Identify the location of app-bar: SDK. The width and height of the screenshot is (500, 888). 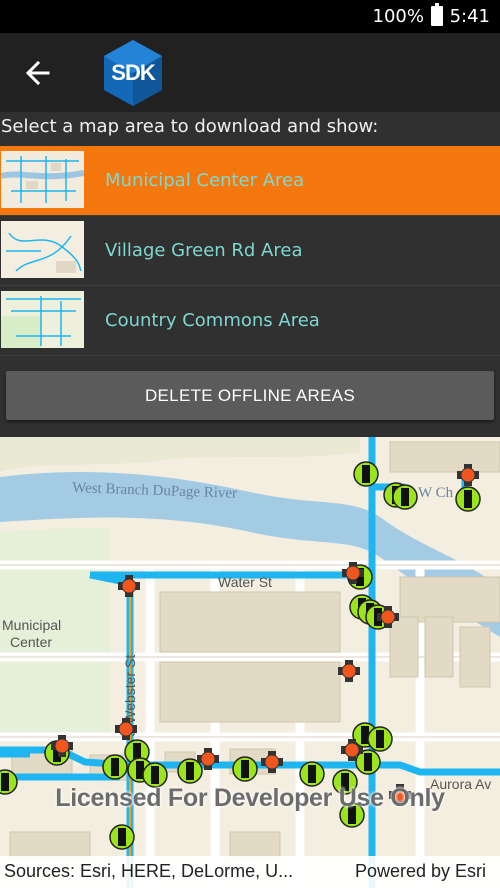
(250, 72).